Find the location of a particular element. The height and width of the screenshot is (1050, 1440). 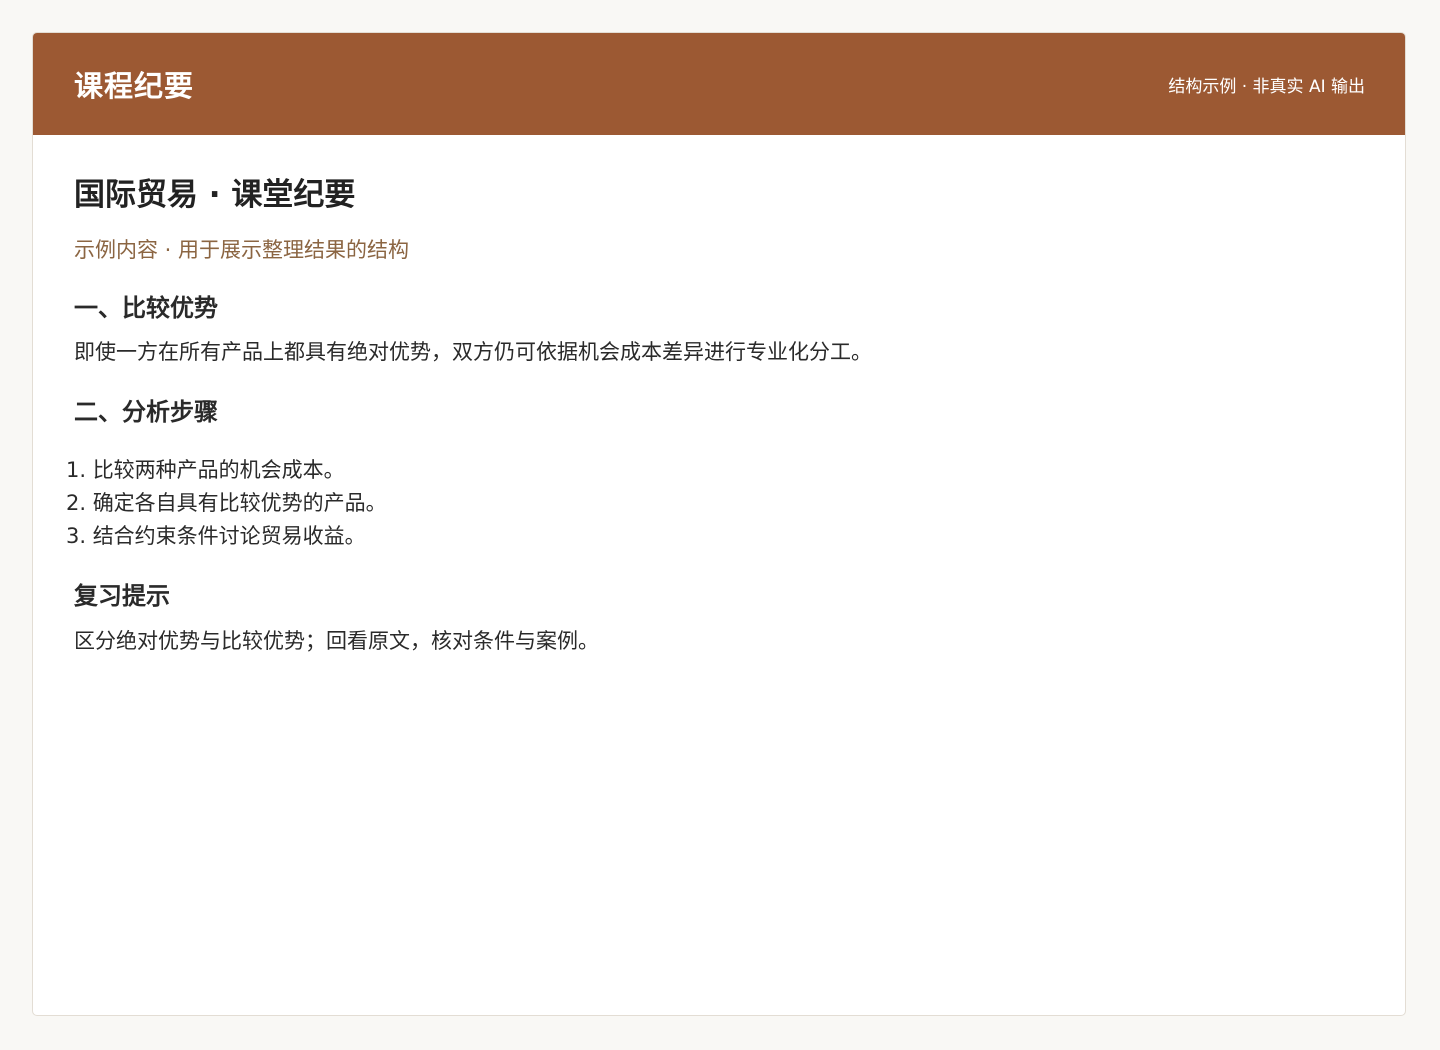

list-item: 3. 结合约束条件讨论贸易收益。 is located at coordinates (715, 536).